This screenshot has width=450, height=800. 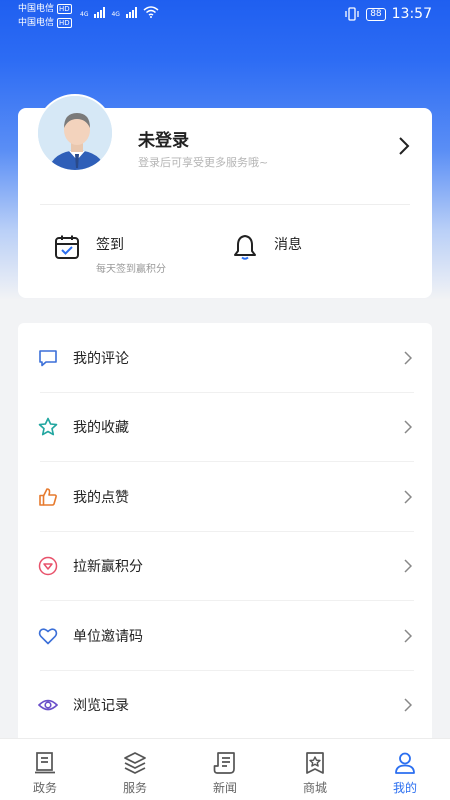 I want to click on tab-label: 政务, so click(x=44, y=788).